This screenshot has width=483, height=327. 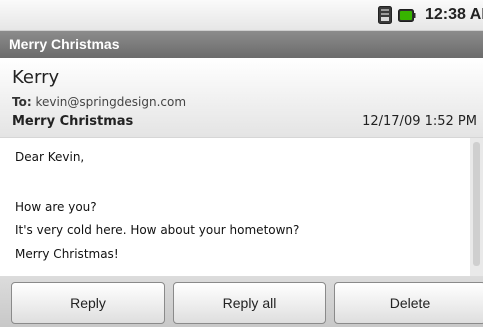 What do you see at coordinates (476, 204) in the screenshot?
I see `scrollbar-thumb` at bounding box center [476, 204].